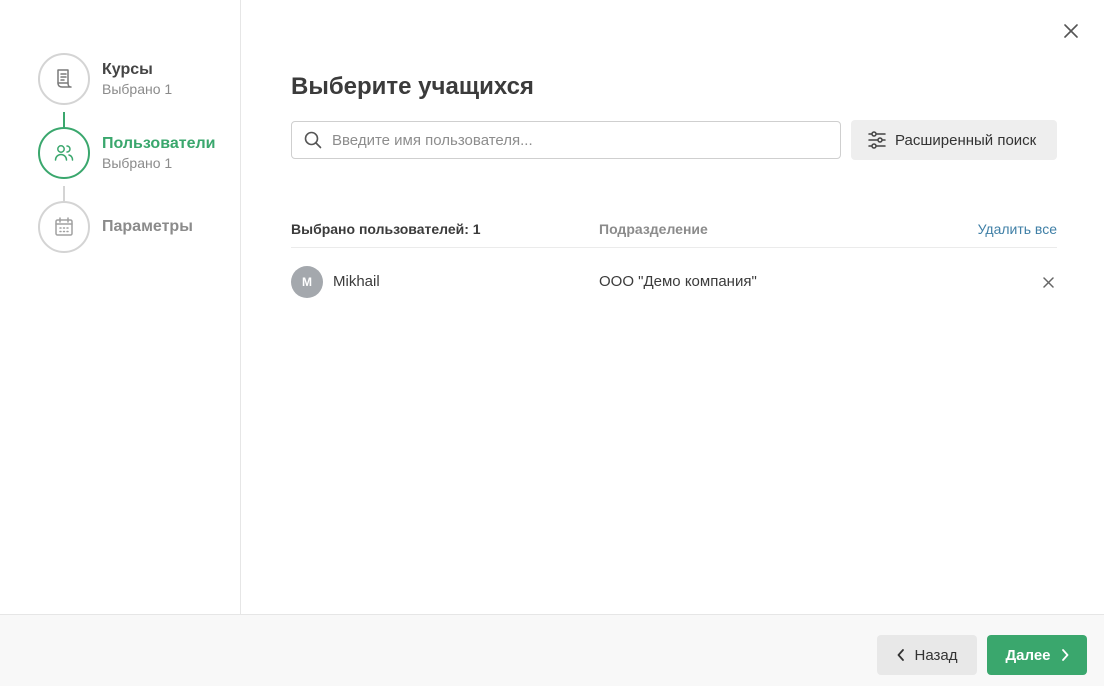 Image resolution: width=1104 pixels, height=686 pixels. Describe the element at coordinates (678, 281) in the screenshot. I see `user-department: ООО "Демо компания"` at that location.